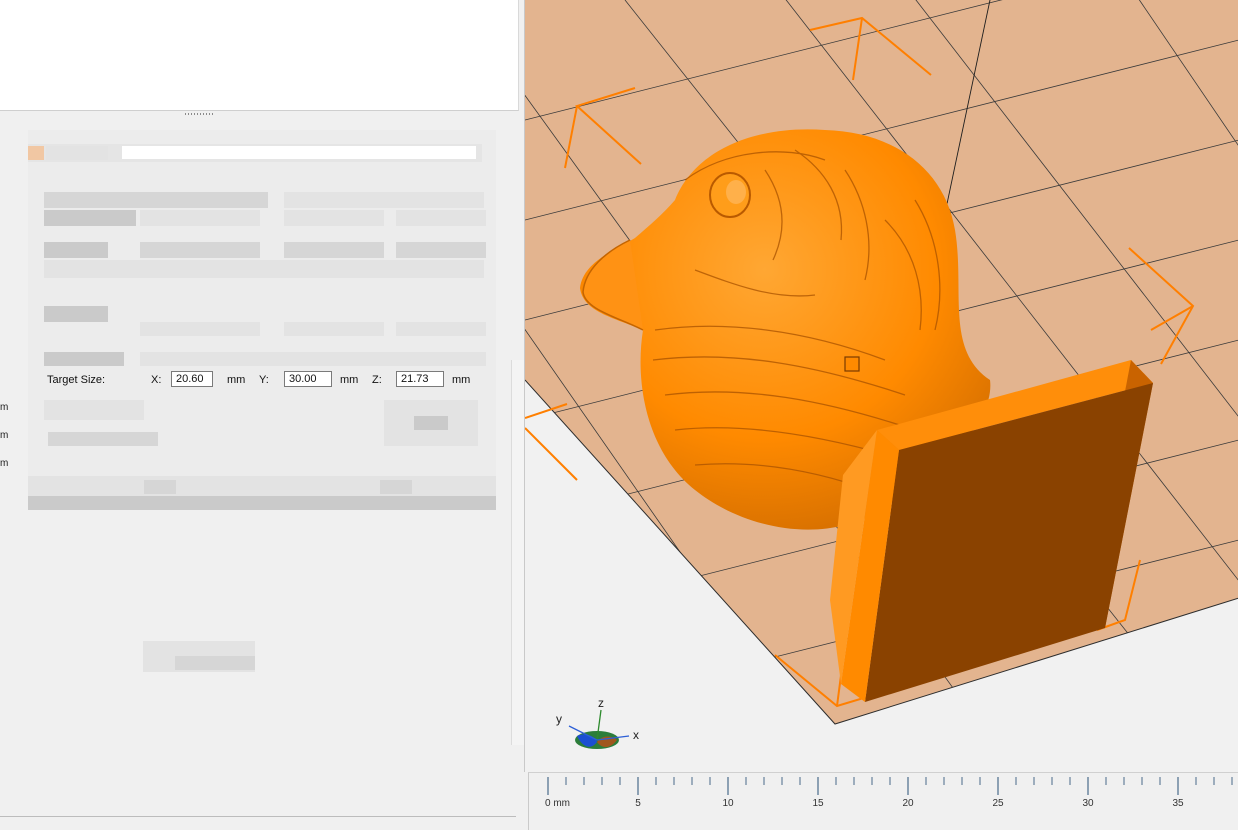 The height and width of the screenshot is (830, 1238). Describe the element at coordinates (638, 803) in the screenshot. I see `ruler-tick-label: 5` at that location.